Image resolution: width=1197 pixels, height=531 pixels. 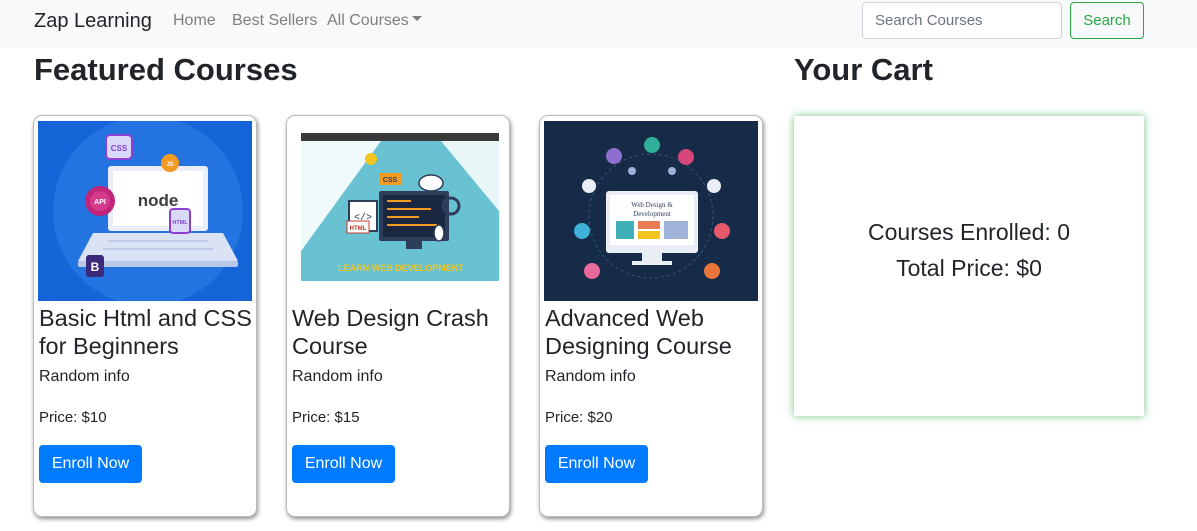 What do you see at coordinates (390, 332) in the screenshot?
I see `course-title: Web Design Crash Course` at bounding box center [390, 332].